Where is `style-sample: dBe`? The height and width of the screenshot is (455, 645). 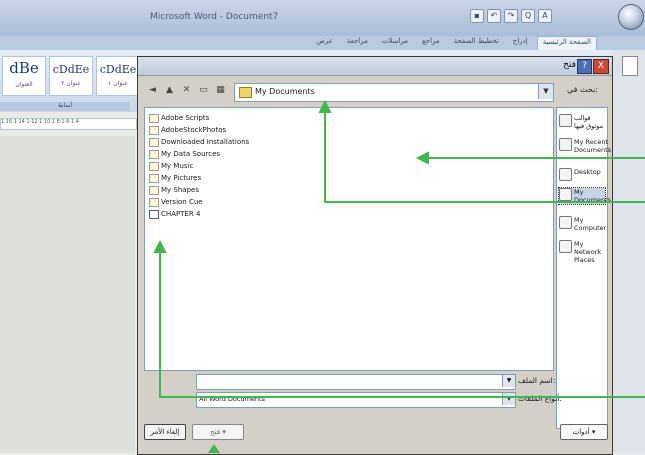 style-sample: dBe is located at coordinates (24, 68).